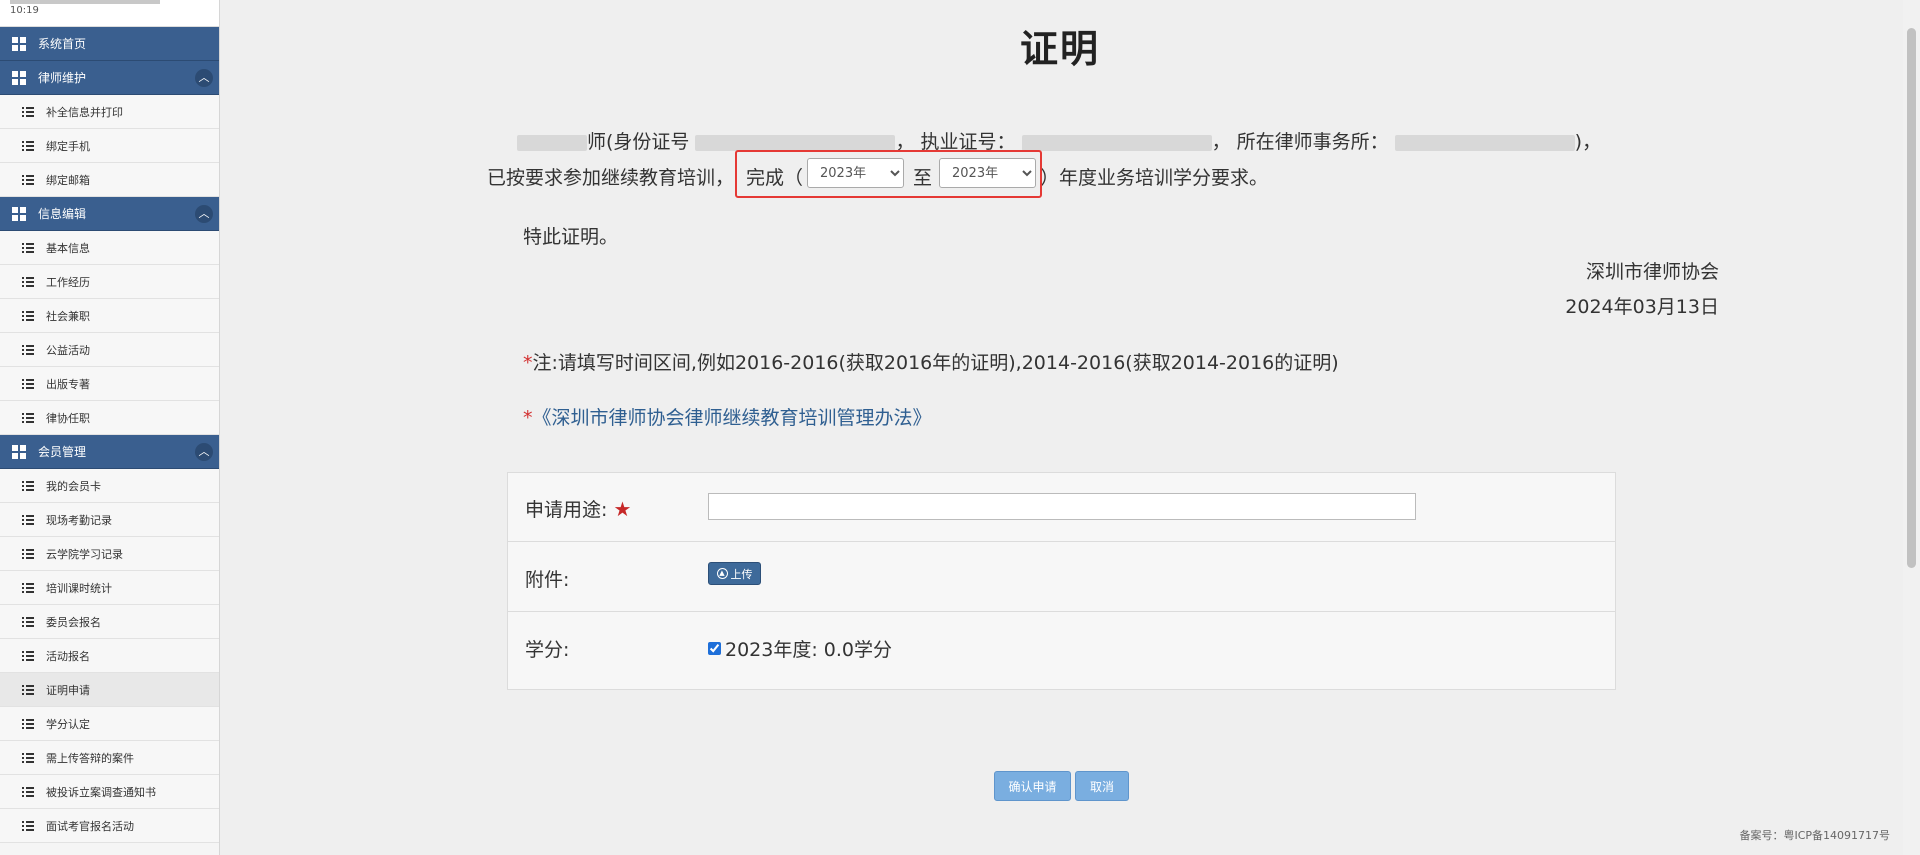 The width and height of the screenshot is (1920, 855). I want to click on sidebar-item-label: 系统首页, so click(62, 44).